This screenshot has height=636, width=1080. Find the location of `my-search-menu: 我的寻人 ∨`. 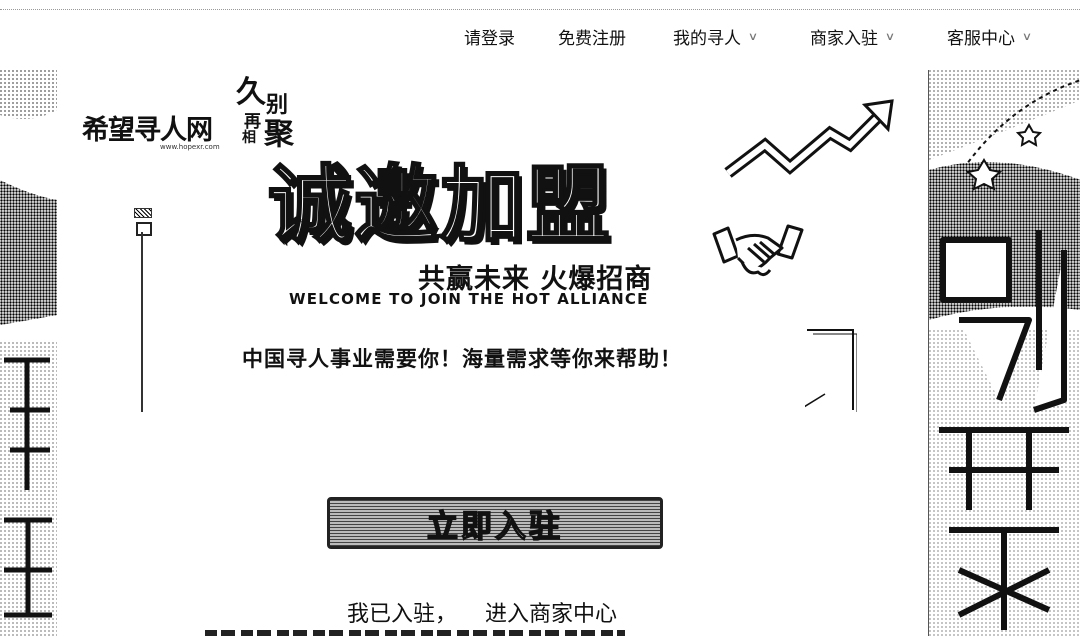

my-search-menu: 我的寻人 ∨ is located at coordinates (716, 36).